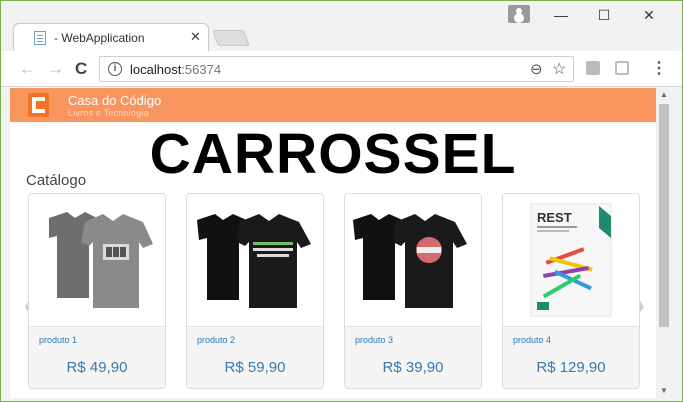  I want to click on product-image-black-tshirt-code, so click(255, 260).